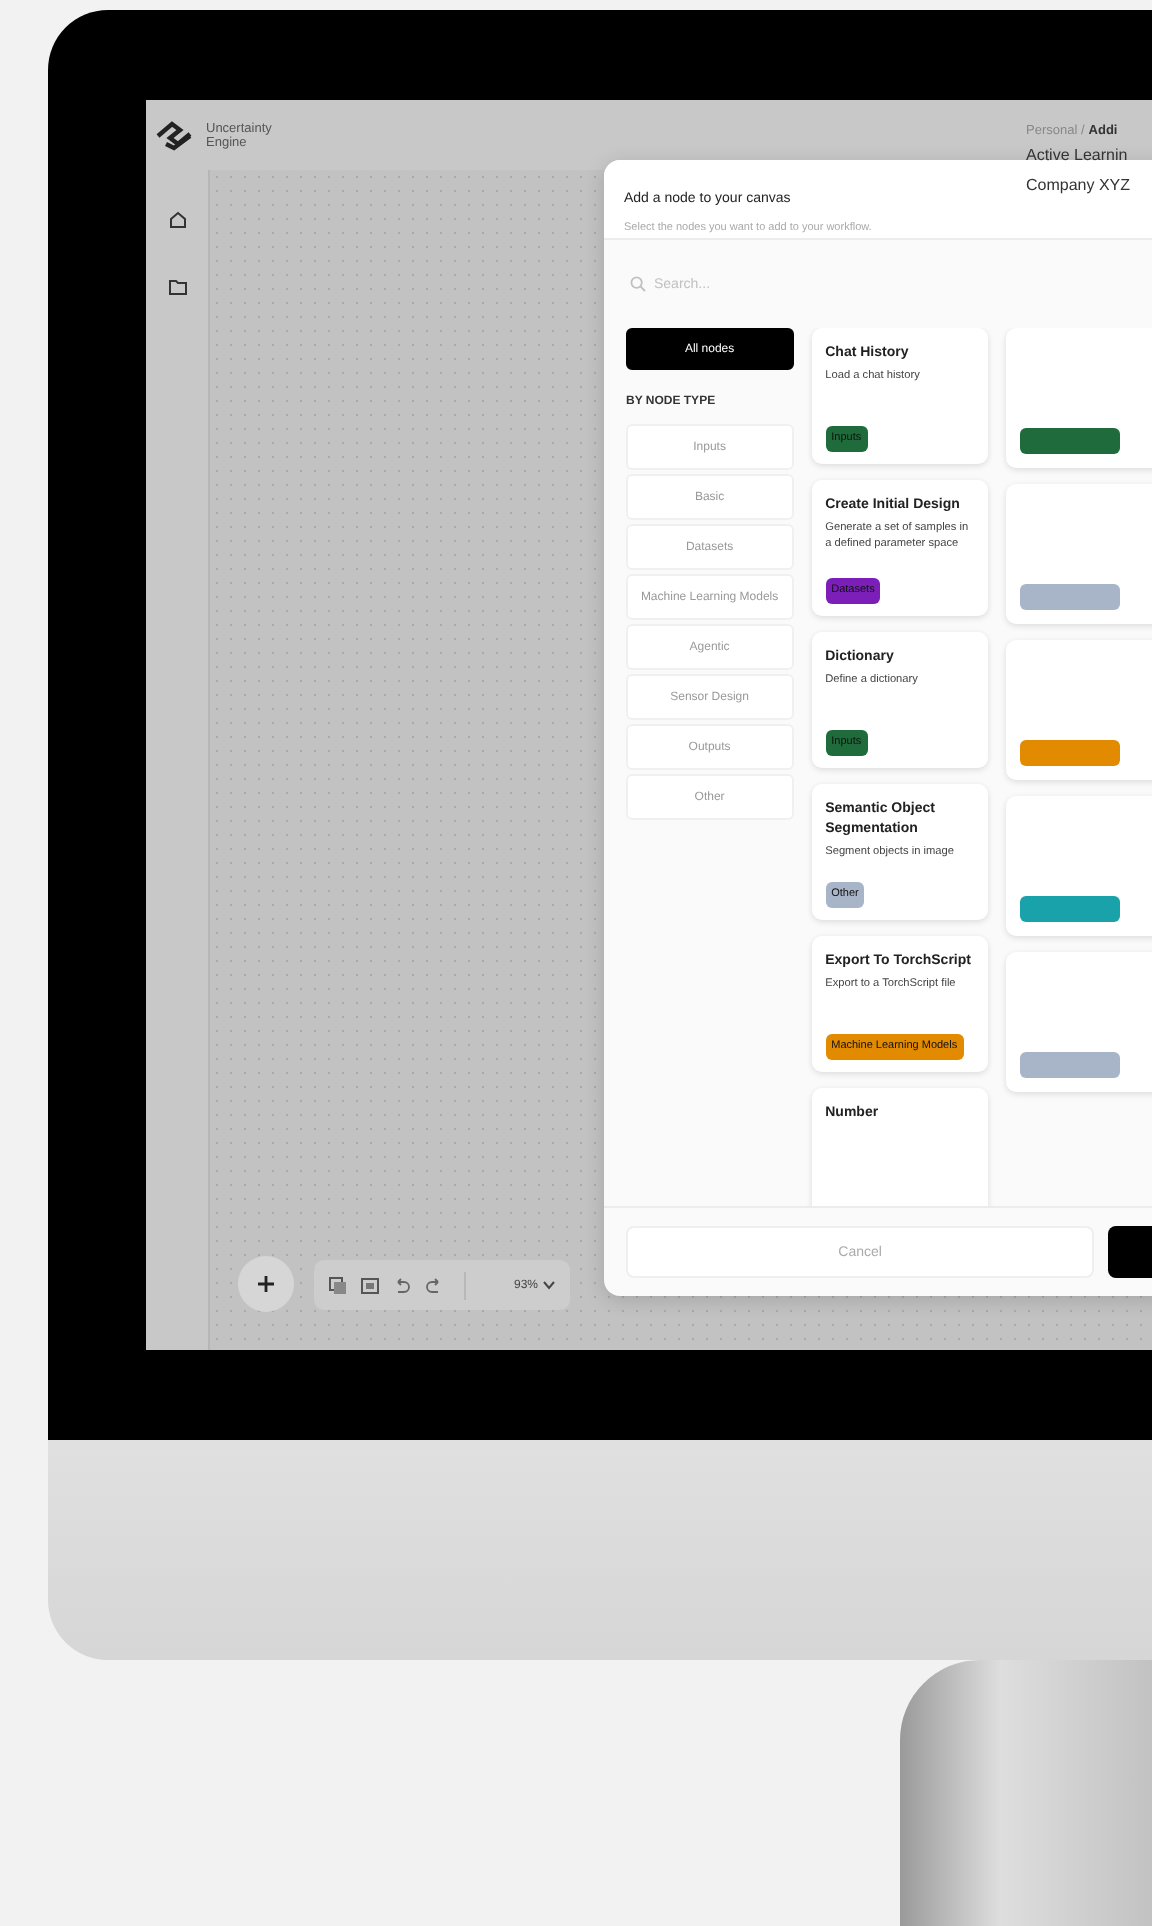  What do you see at coordinates (1078, 155) in the screenshot?
I see `project-title: Active Learnin` at bounding box center [1078, 155].